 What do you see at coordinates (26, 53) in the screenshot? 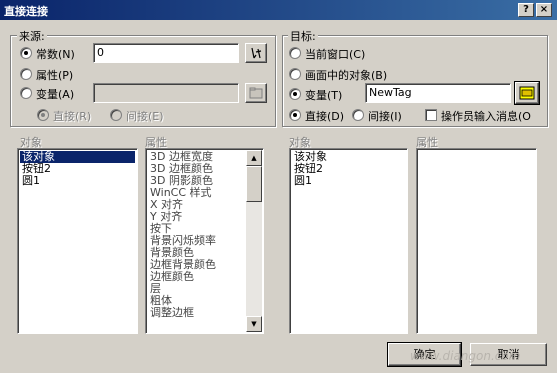
I see `constant-radio` at bounding box center [26, 53].